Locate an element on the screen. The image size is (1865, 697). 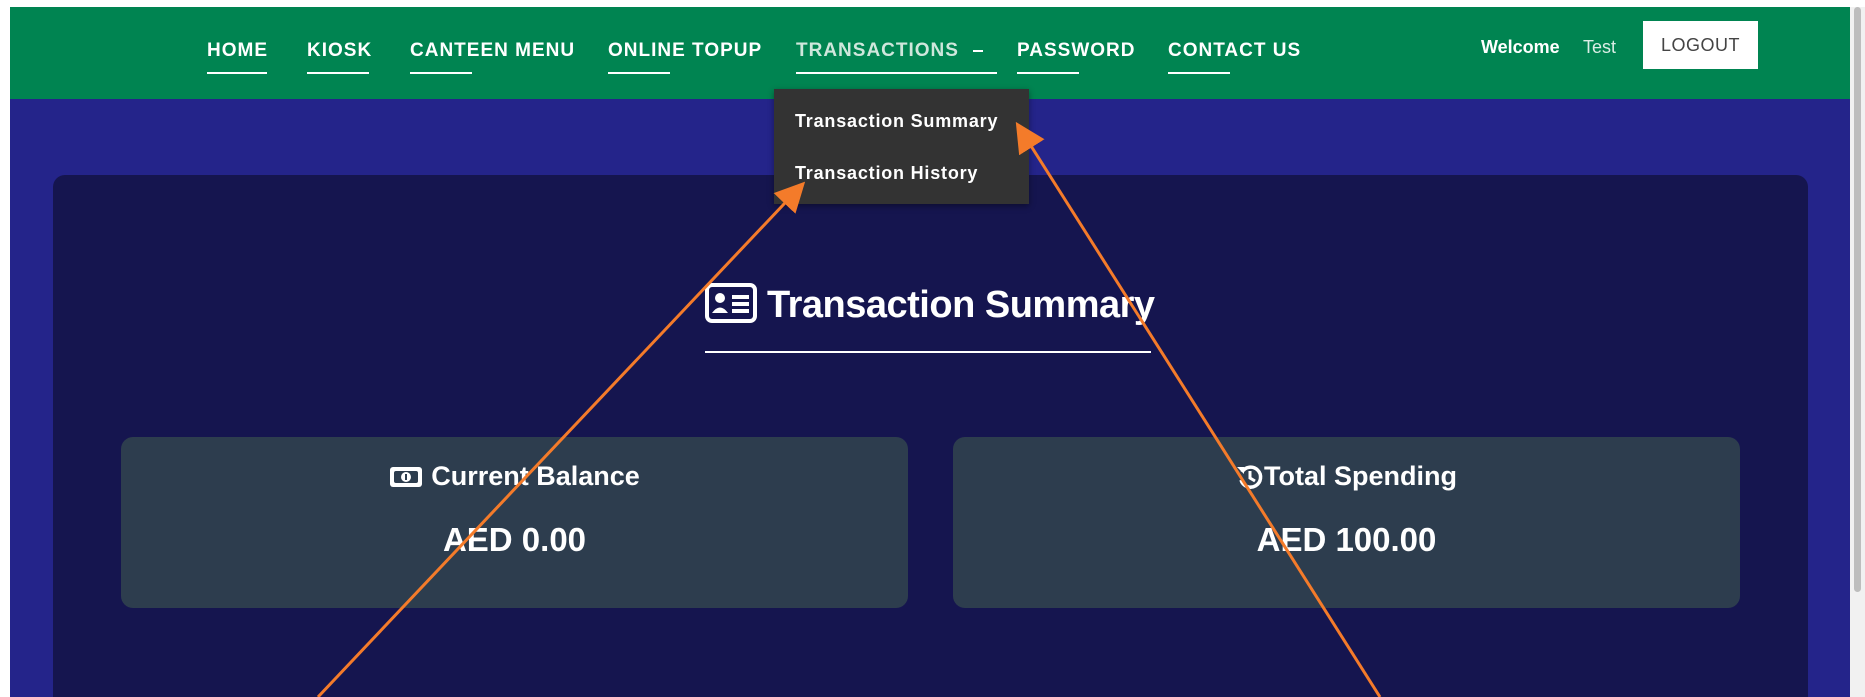
card-label-row: Total Spending is located at coordinates (1346, 476).